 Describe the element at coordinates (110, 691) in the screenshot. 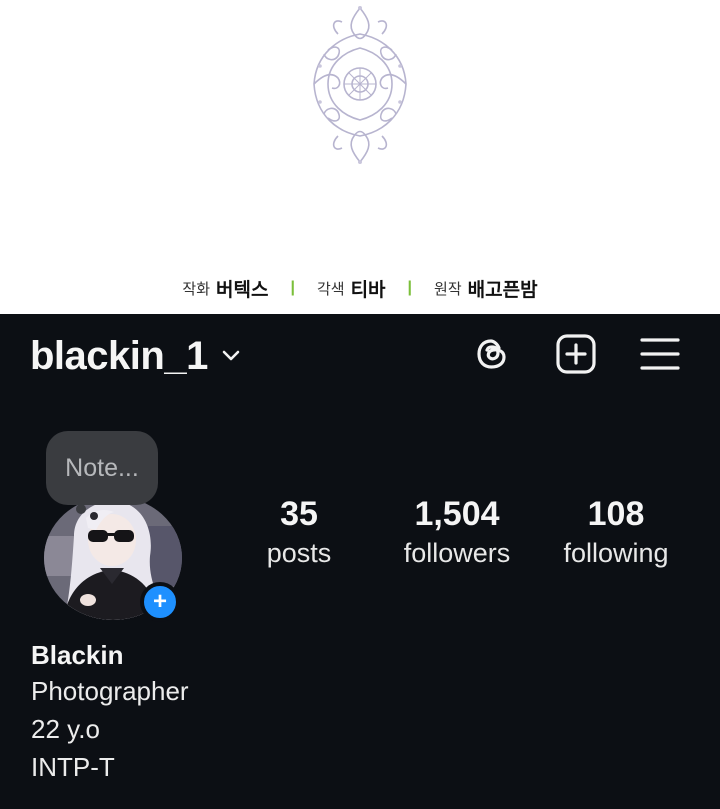

I see `bio-line: Photographer` at that location.